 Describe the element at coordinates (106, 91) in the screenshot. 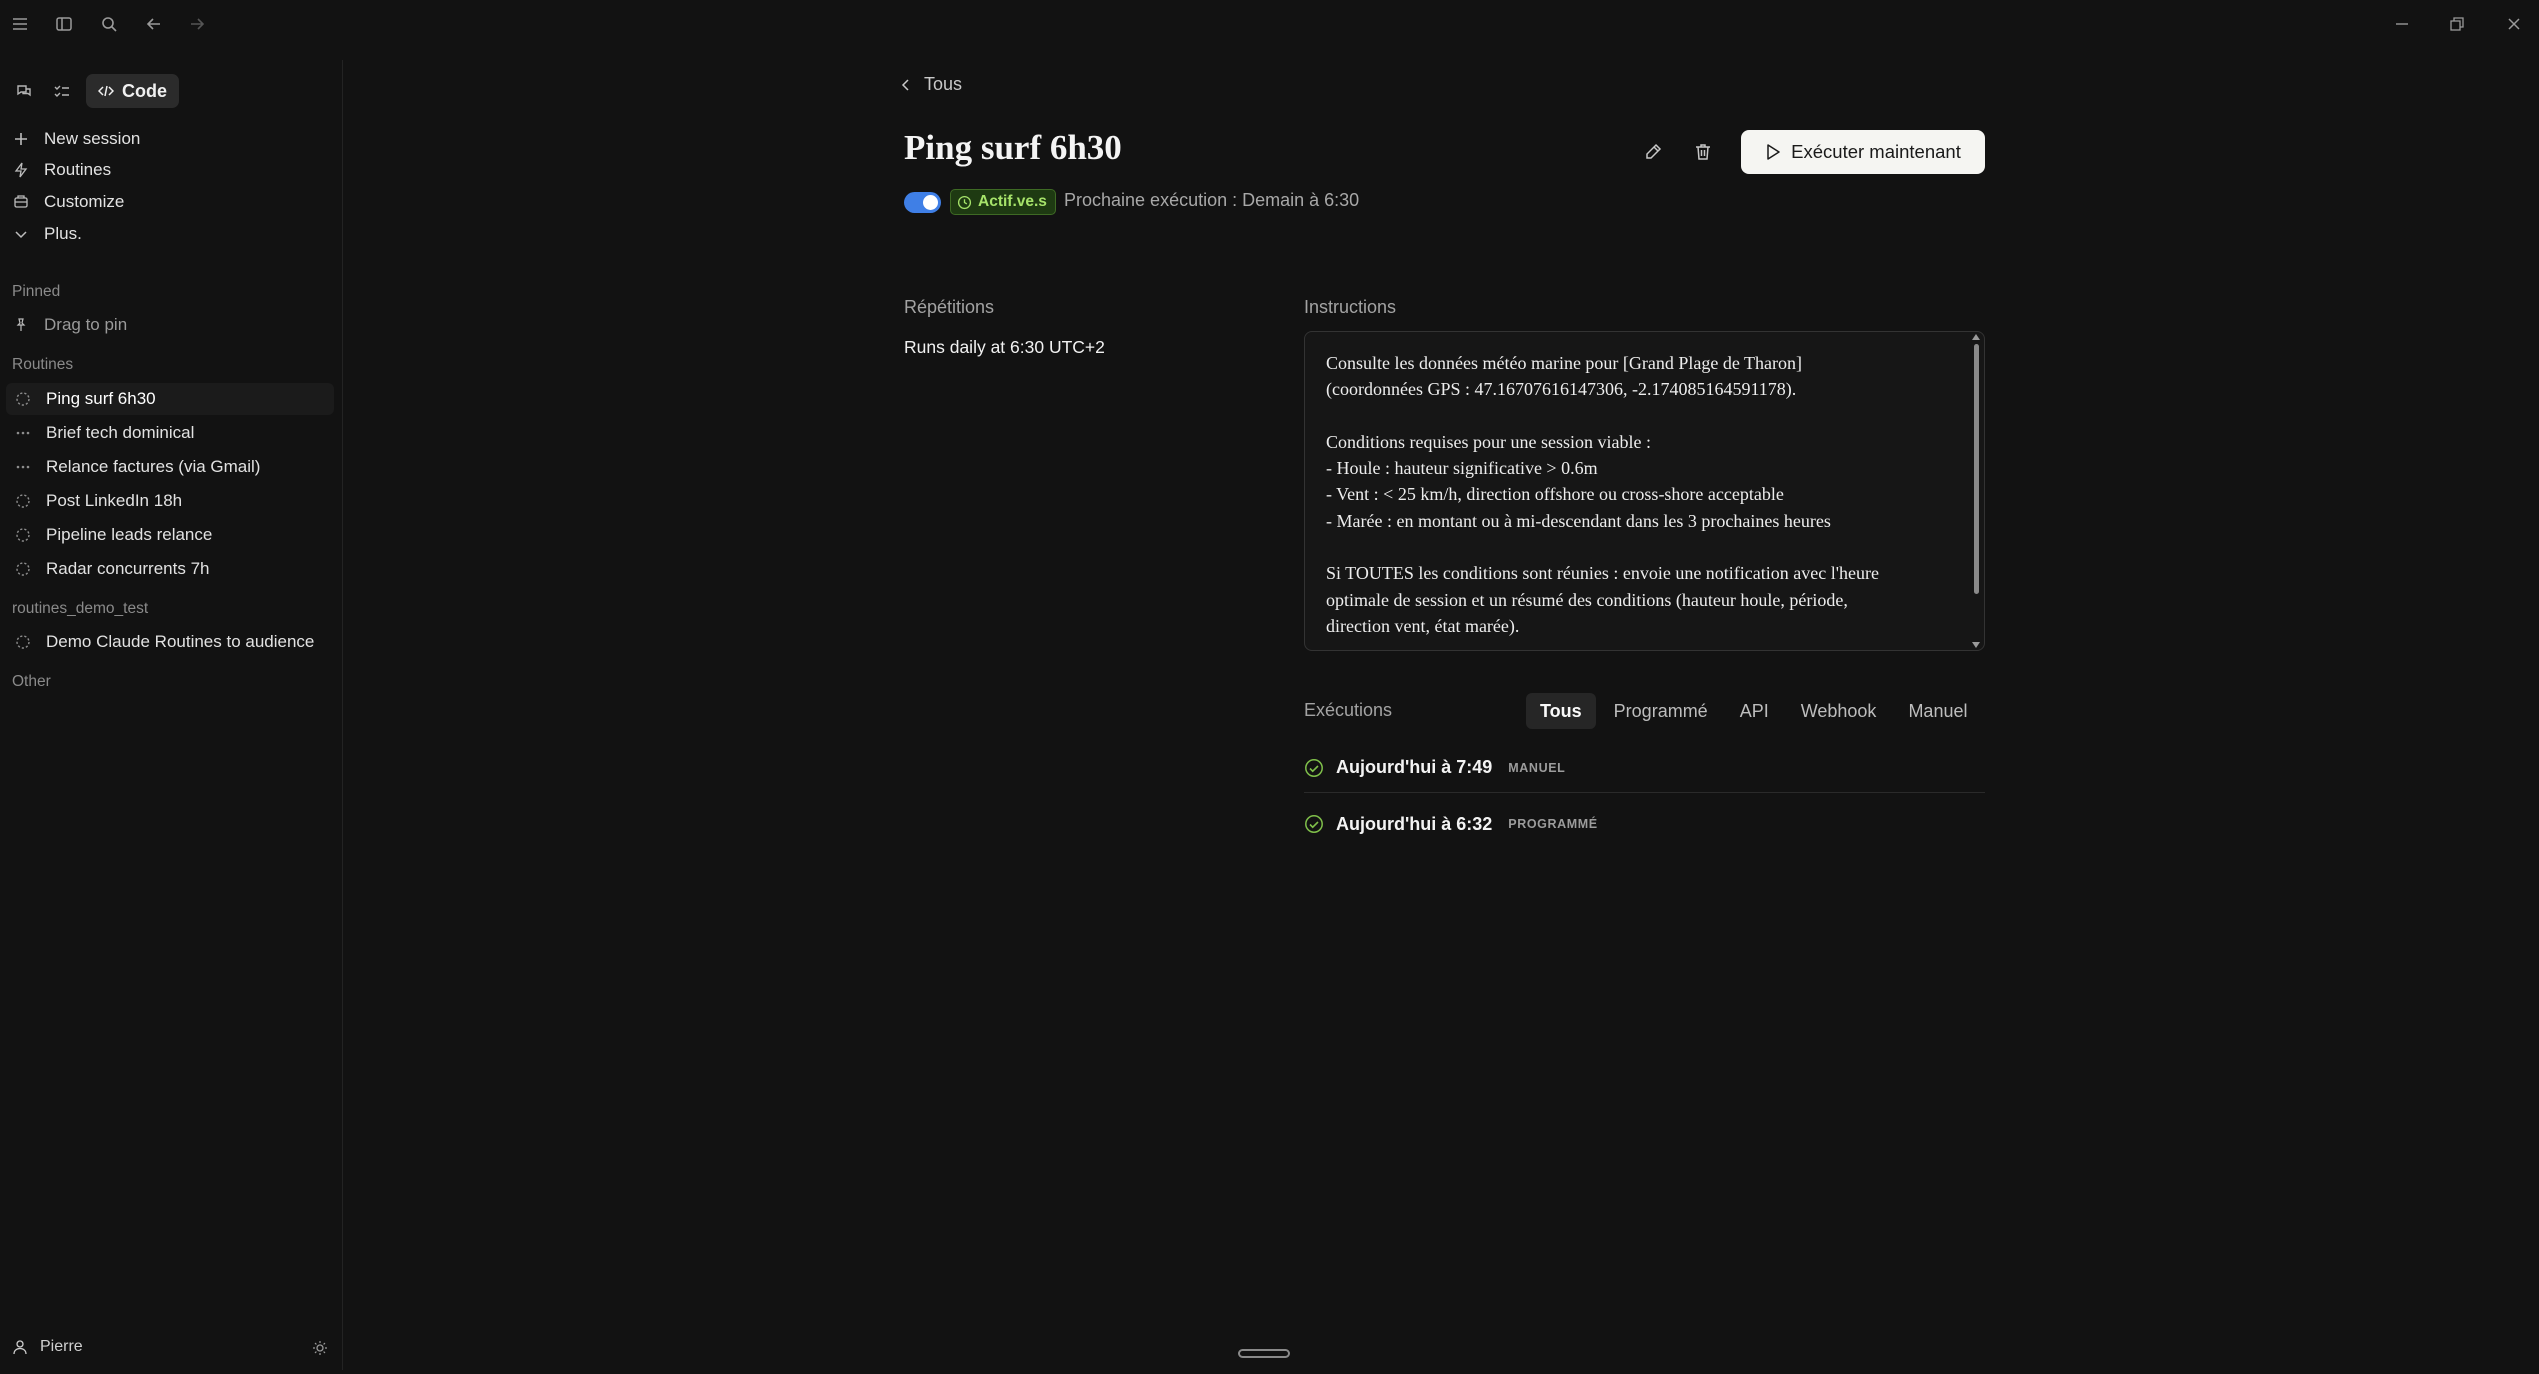

I see `code-icon` at that location.